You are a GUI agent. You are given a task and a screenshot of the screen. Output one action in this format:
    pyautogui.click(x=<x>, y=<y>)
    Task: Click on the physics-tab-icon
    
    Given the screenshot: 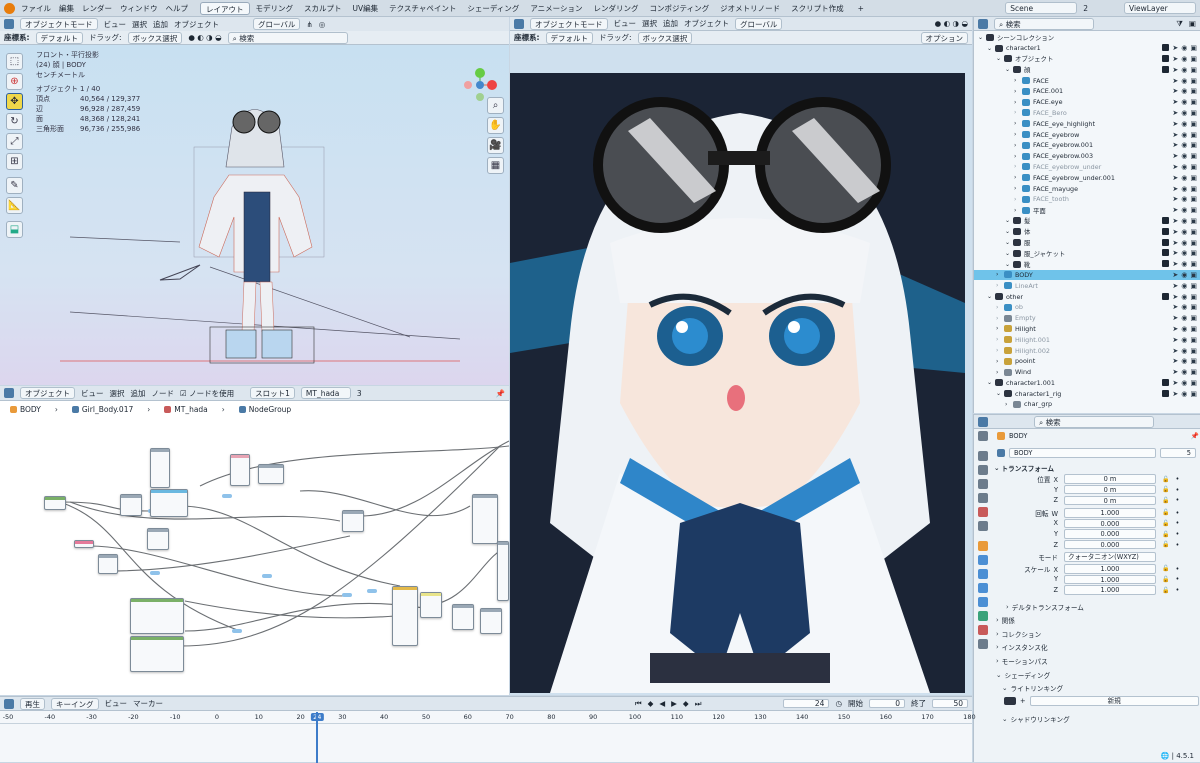 What is the action you would take?
    pyautogui.click(x=983, y=588)
    